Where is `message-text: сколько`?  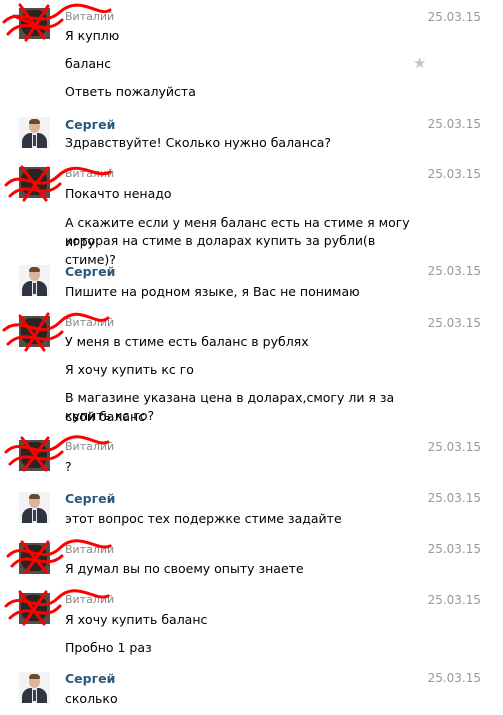
message-text: сколько is located at coordinates (91, 698).